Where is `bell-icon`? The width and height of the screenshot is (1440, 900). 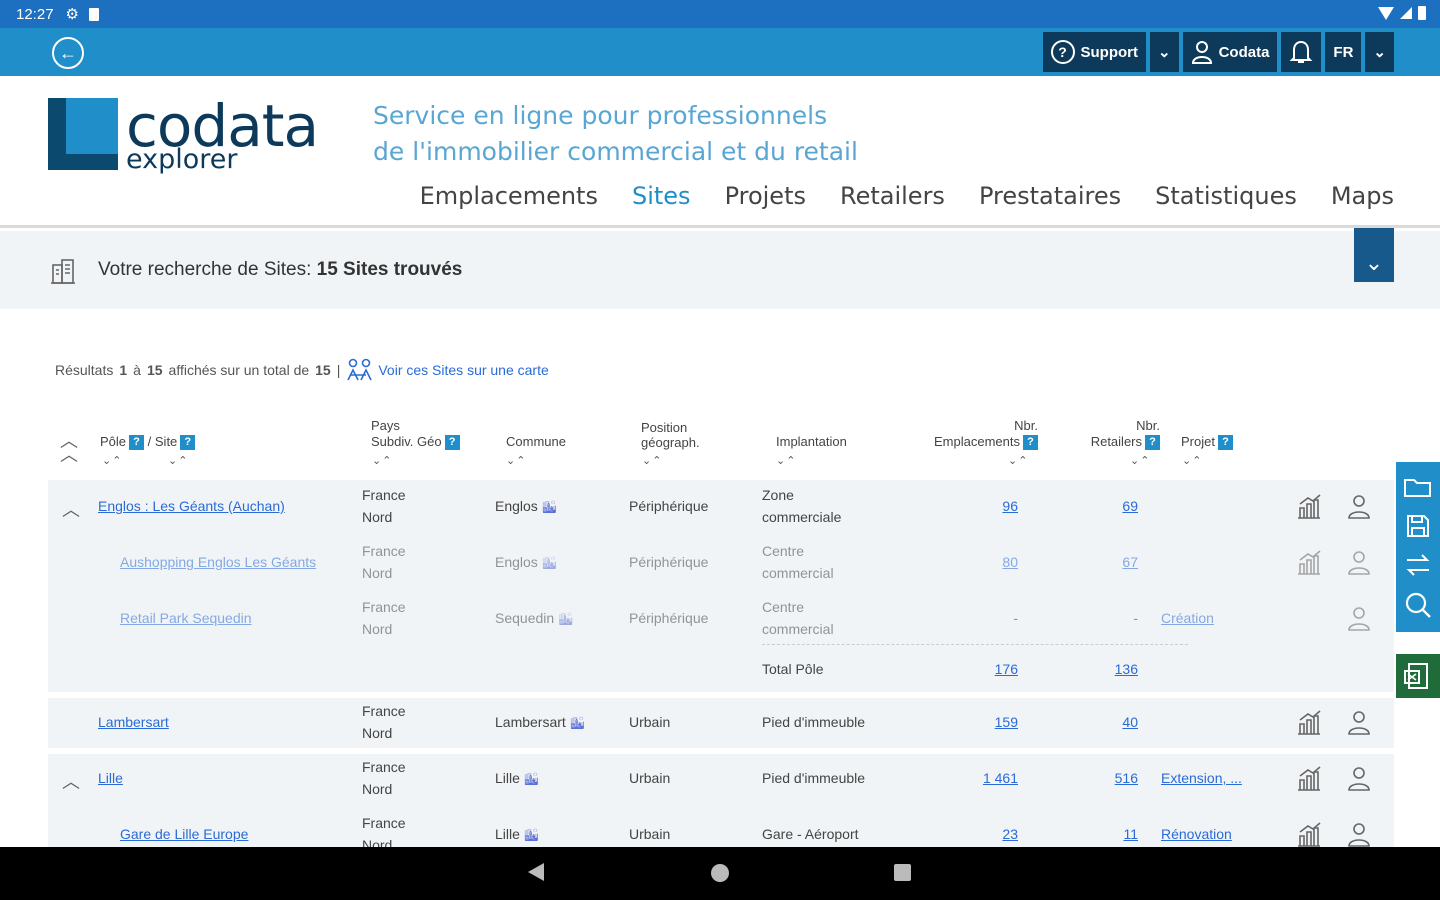
bell-icon is located at coordinates (1301, 51).